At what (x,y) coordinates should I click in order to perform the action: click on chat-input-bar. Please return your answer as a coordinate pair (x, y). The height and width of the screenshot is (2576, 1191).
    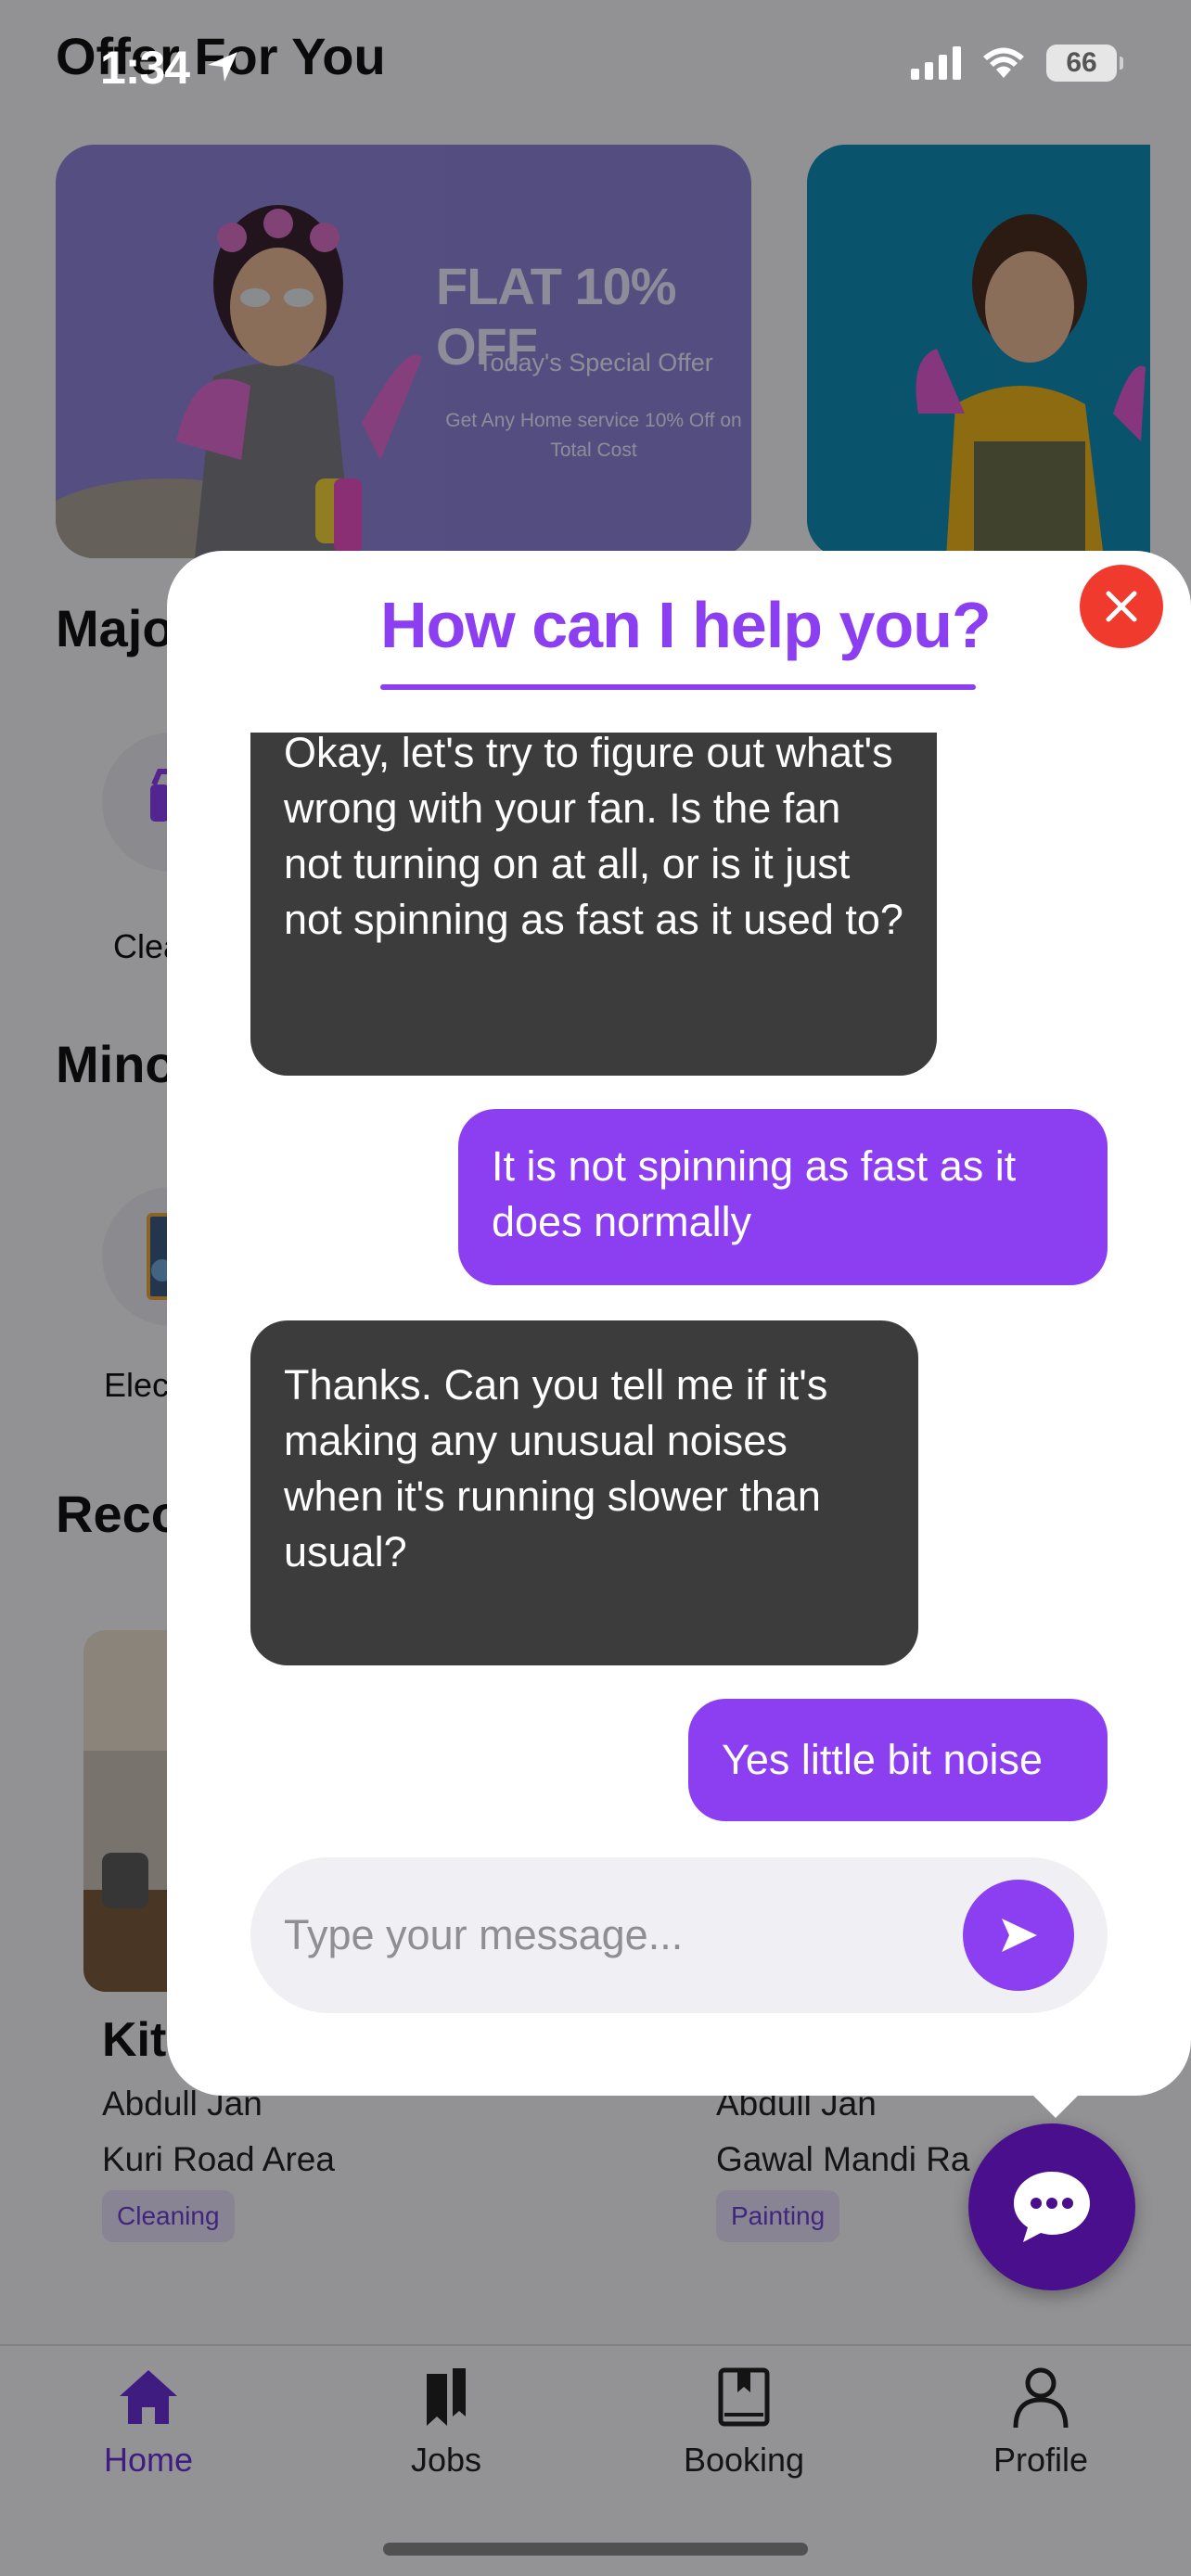
    Looking at the image, I should click on (679, 1935).